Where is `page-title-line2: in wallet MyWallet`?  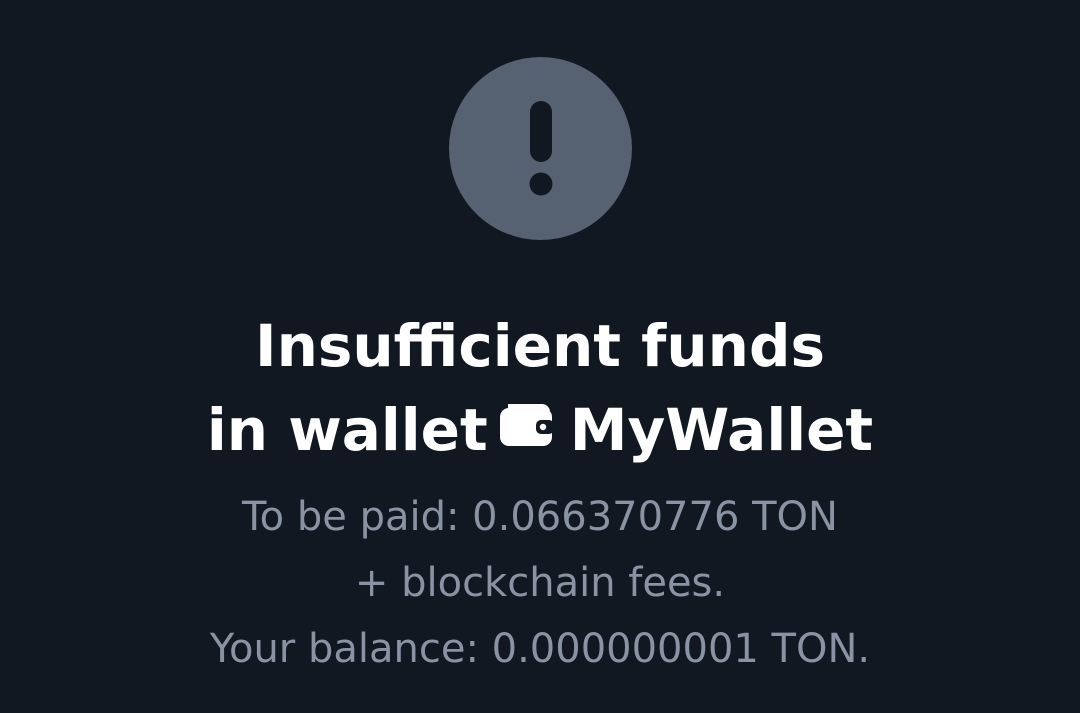
page-title-line2: in wallet MyWallet is located at coordinates (540, 430).